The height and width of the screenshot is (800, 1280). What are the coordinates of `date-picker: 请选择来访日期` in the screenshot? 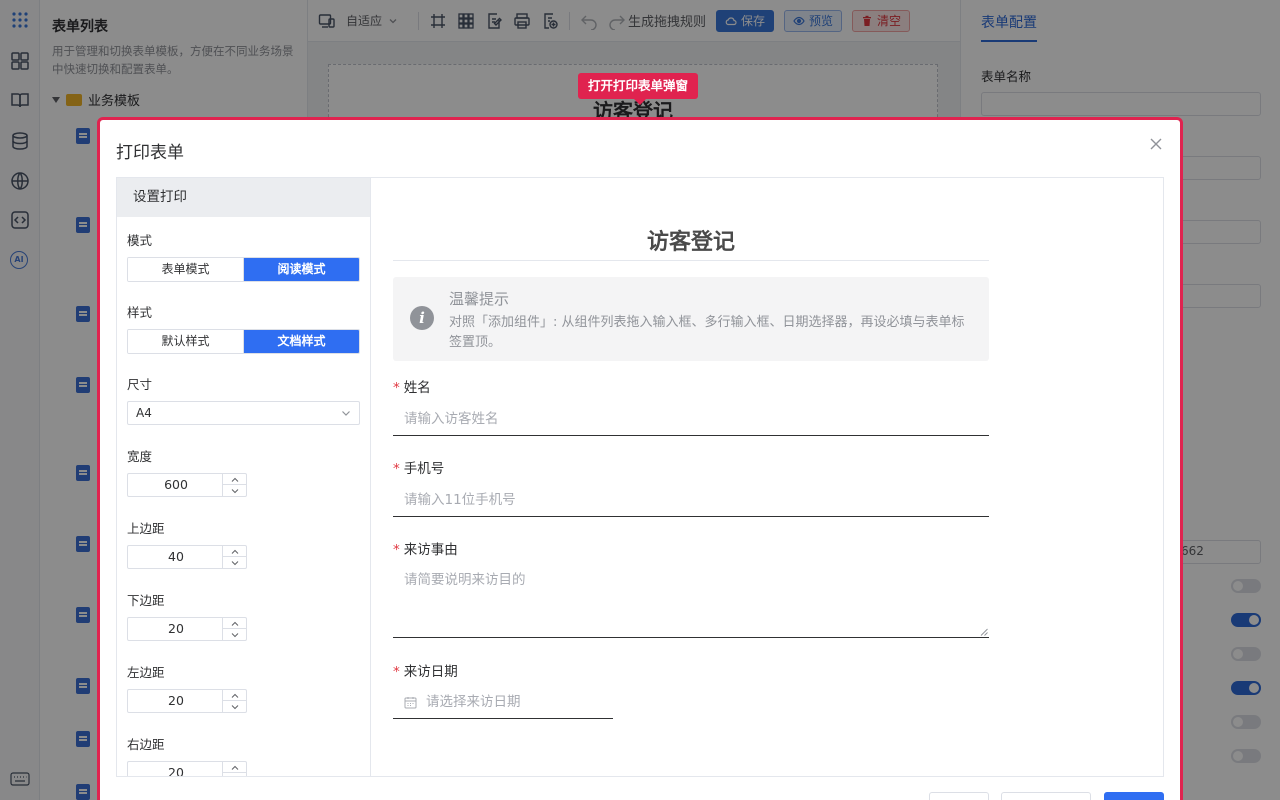 It's located at (503, 702).